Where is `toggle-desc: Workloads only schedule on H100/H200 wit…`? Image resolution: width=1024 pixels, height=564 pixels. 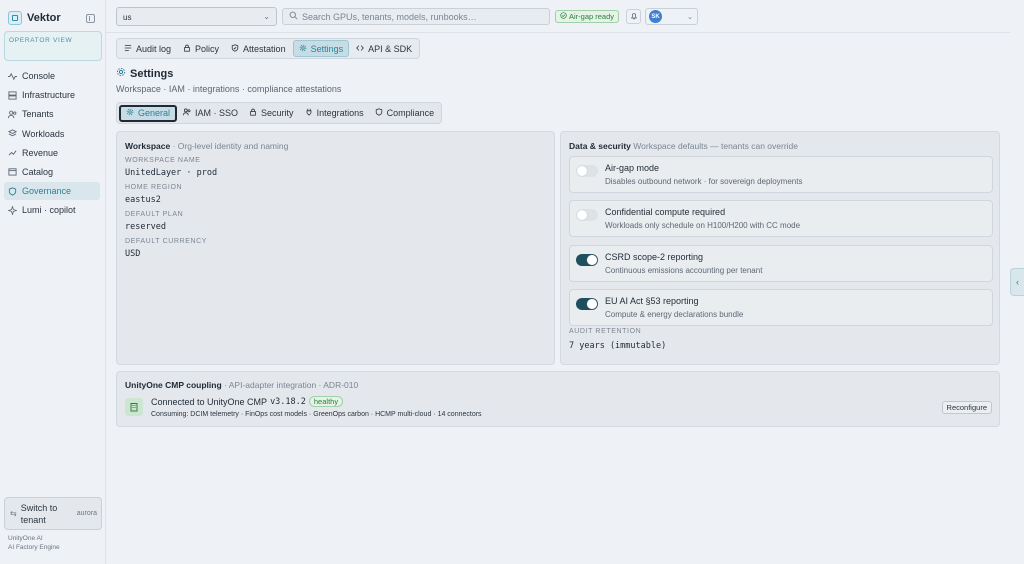 toggle-desc: Workloads only schedule on H100/H200 wit… is located at coordinates (703, 225).